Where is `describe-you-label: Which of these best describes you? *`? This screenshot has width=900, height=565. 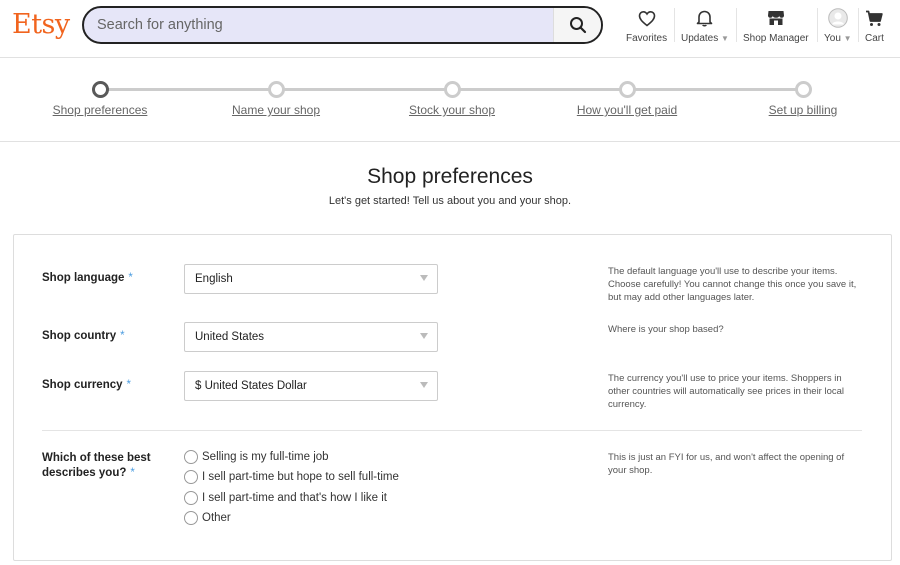
describe-you-label: Which of these best describes you? * is located at coordinates (96, 466).